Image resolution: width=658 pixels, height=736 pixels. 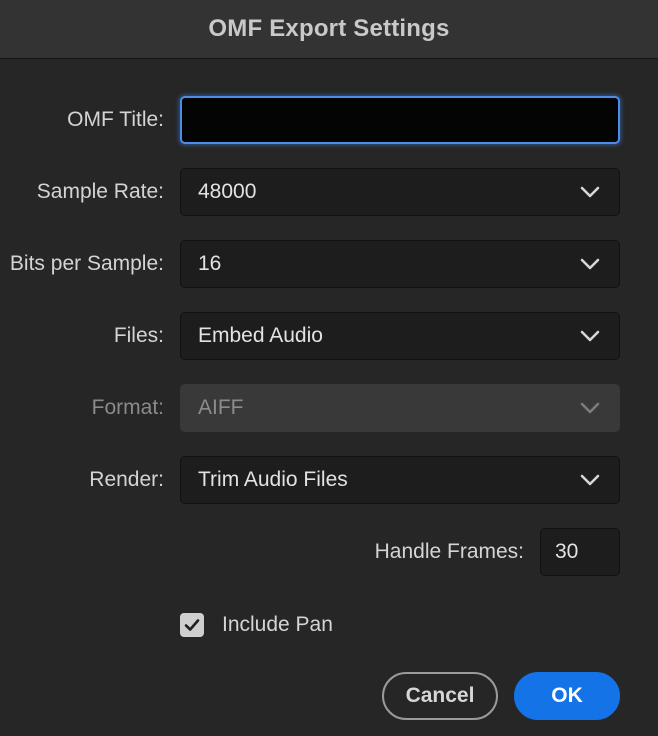 What do you see at coordinates (221, 407) in the screenshot?
I see `format-value: AIFF` at bounding box center [221, 407].